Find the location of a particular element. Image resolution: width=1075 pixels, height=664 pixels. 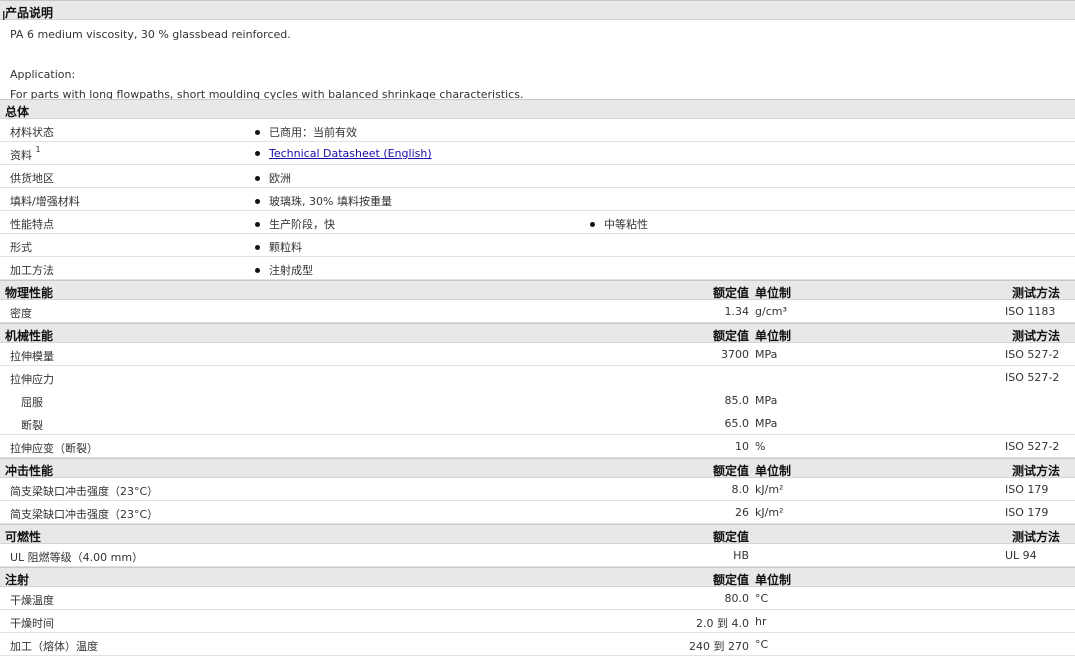

test-method: UL 94 is located at coordinates (1021, 555).